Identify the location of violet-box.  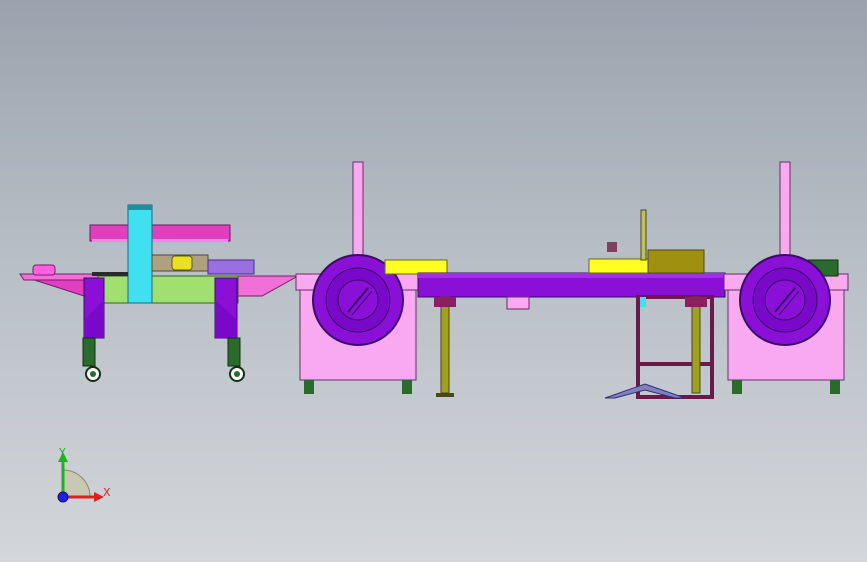
(231, 267).